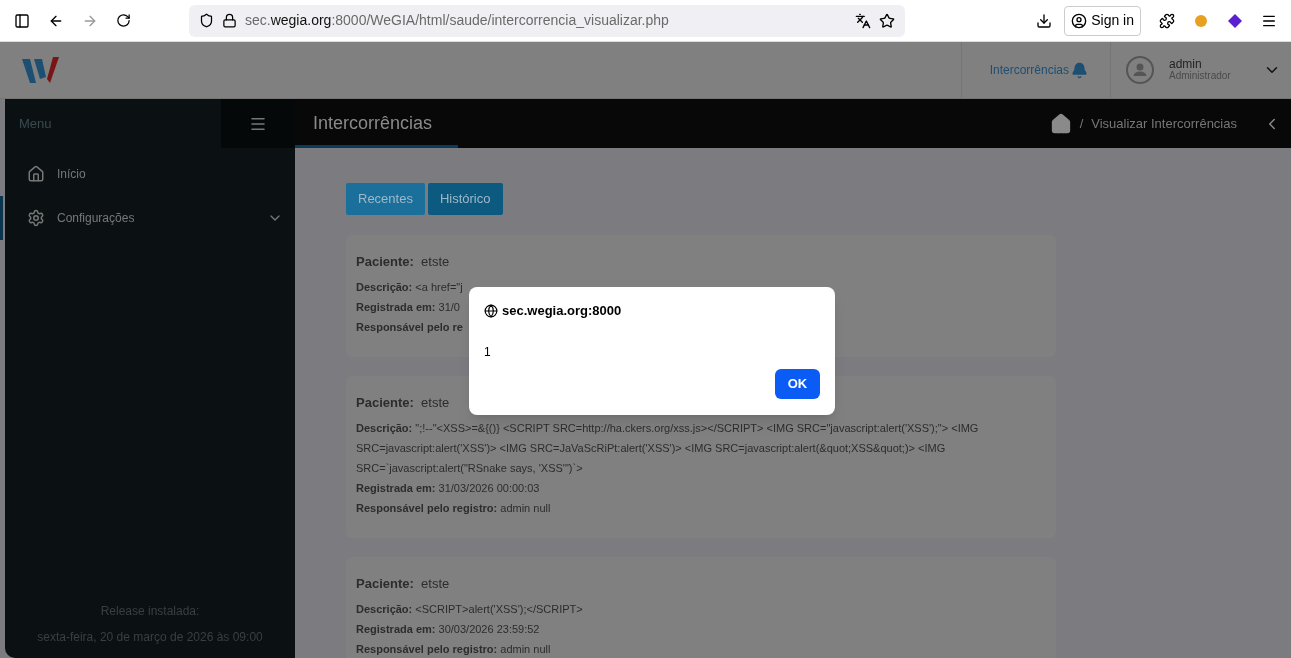 This screenshot has height=658, width=1291. What do you see at coordinates (150, 174) in the screenshot?
I see `sidebar-item: Início` at bounding box center [150, 174].